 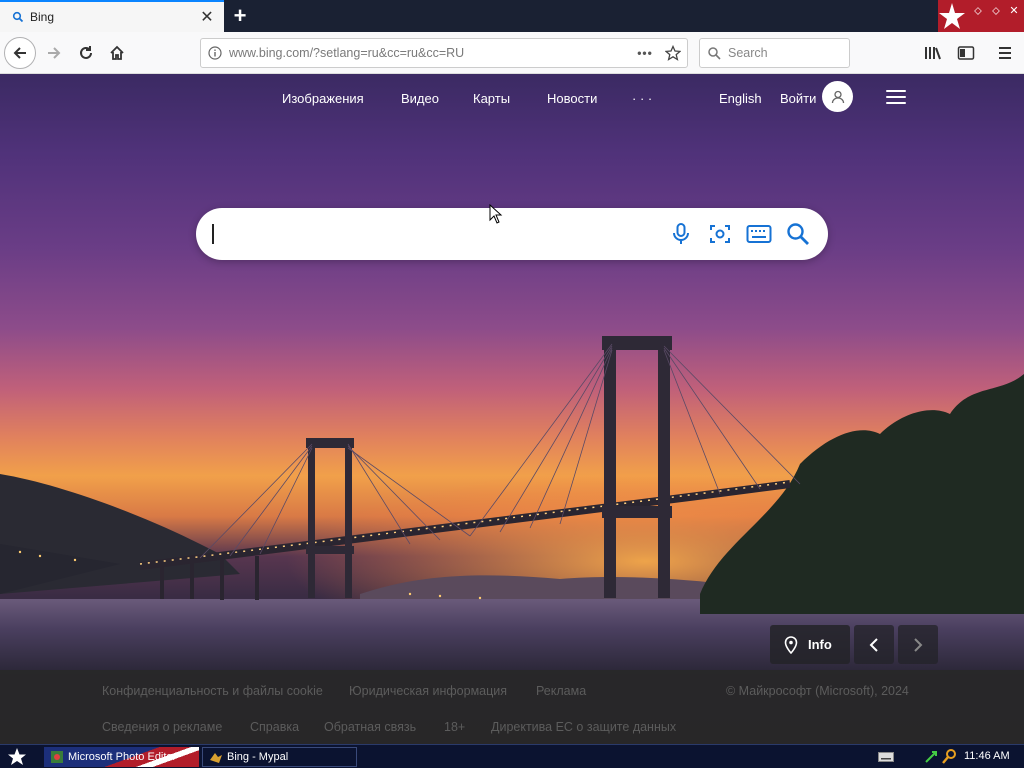 What do you see at coordinates (1014, 11) in the screenshot?
I see `close-window-icon: ✕` at bounding box center [1014, 11].